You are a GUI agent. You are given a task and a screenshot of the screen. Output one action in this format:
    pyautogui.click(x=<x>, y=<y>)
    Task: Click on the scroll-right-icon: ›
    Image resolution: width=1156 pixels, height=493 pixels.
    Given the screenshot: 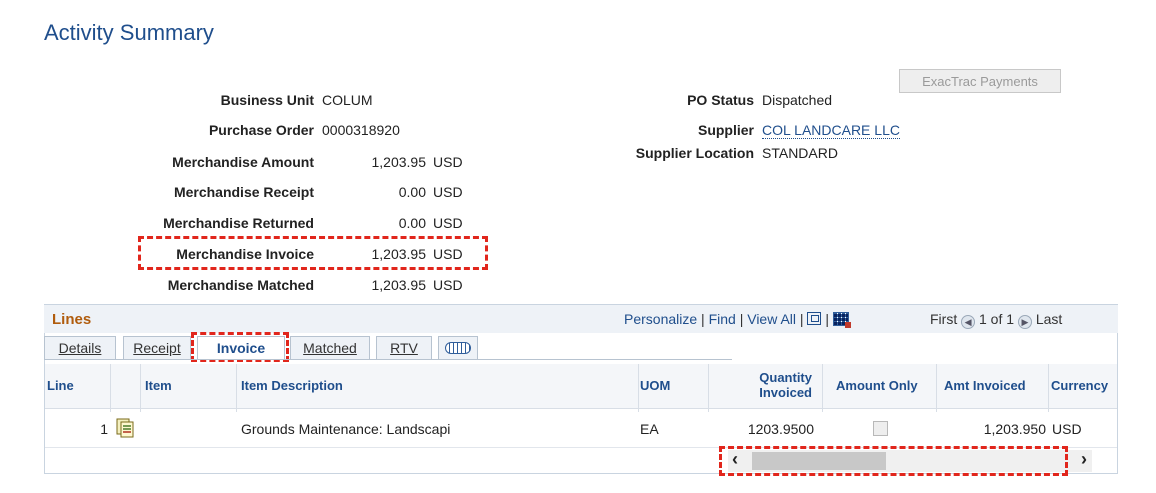 What is the action you would take?
    pyautogui.click(x=1084, y=459)
    